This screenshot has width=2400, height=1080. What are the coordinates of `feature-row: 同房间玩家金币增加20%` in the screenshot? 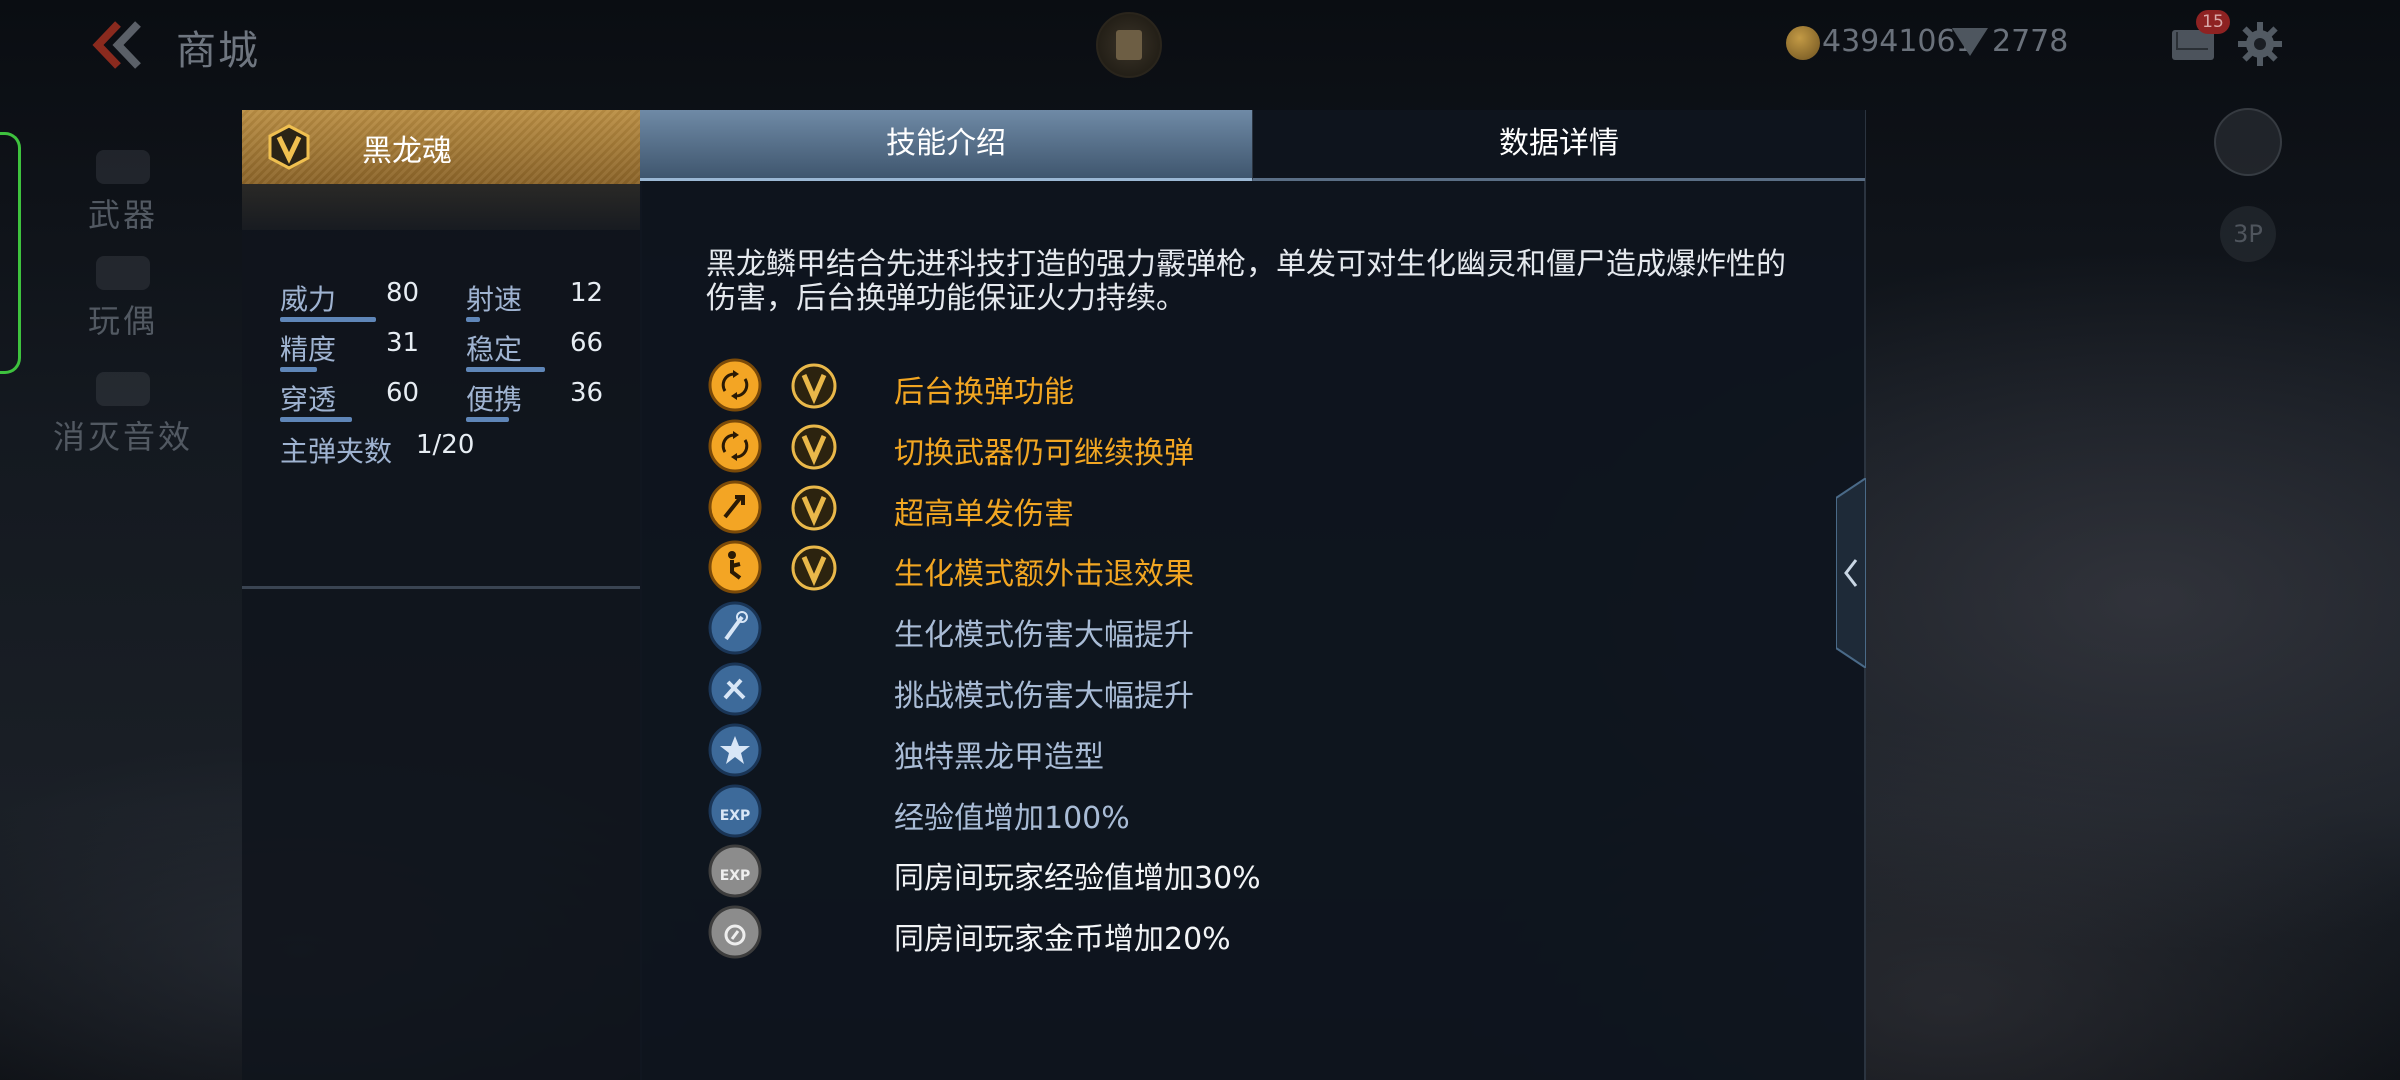 It's located at (1258, 933).